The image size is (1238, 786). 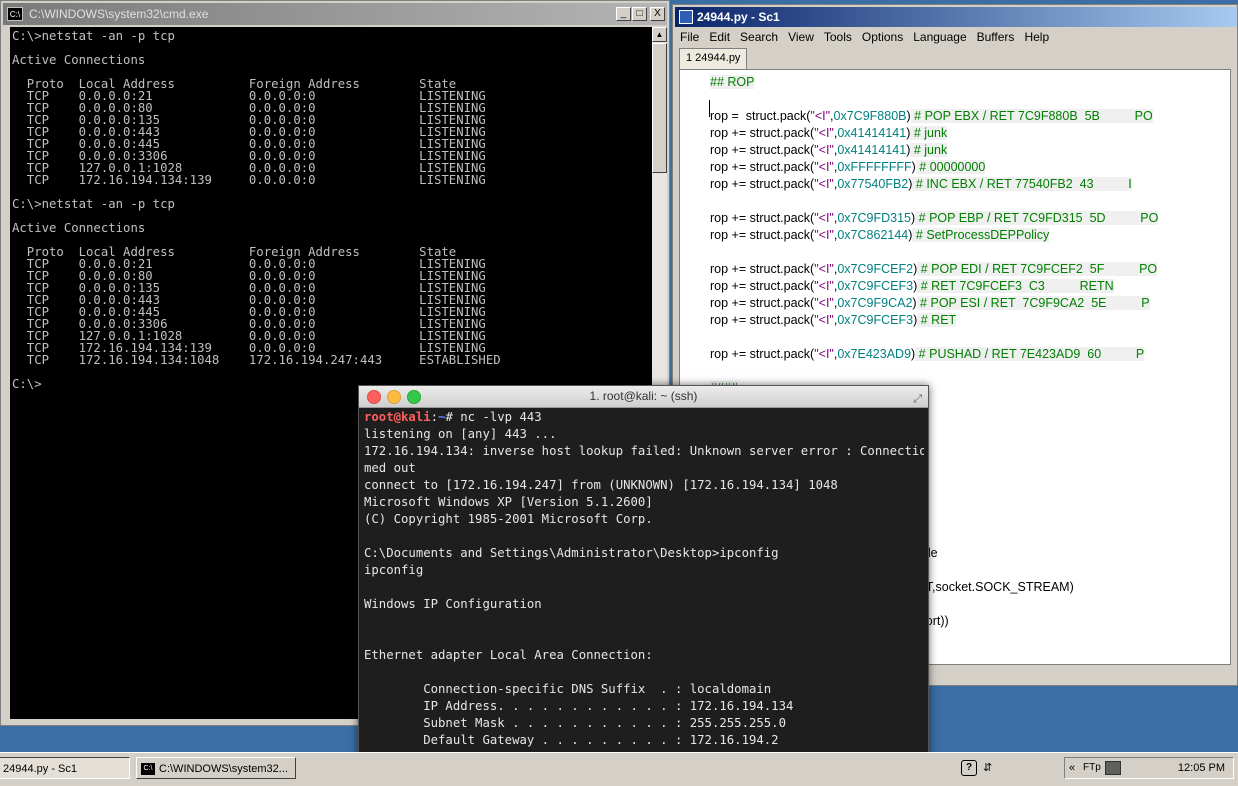 I want to click on code-comment: ## ROP, so click(x=732, y=82).